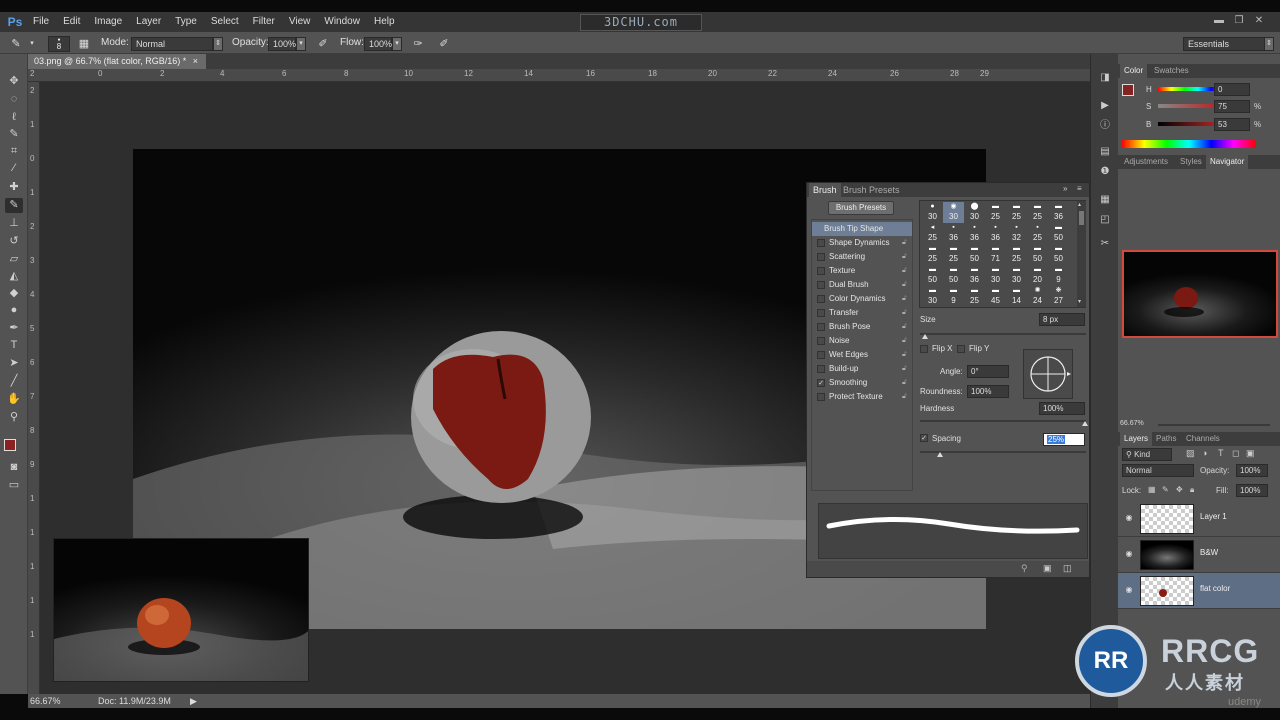  Describe the element at coordinates (342, 22) in the screenshot. I see `menu-window: Window` at that location.